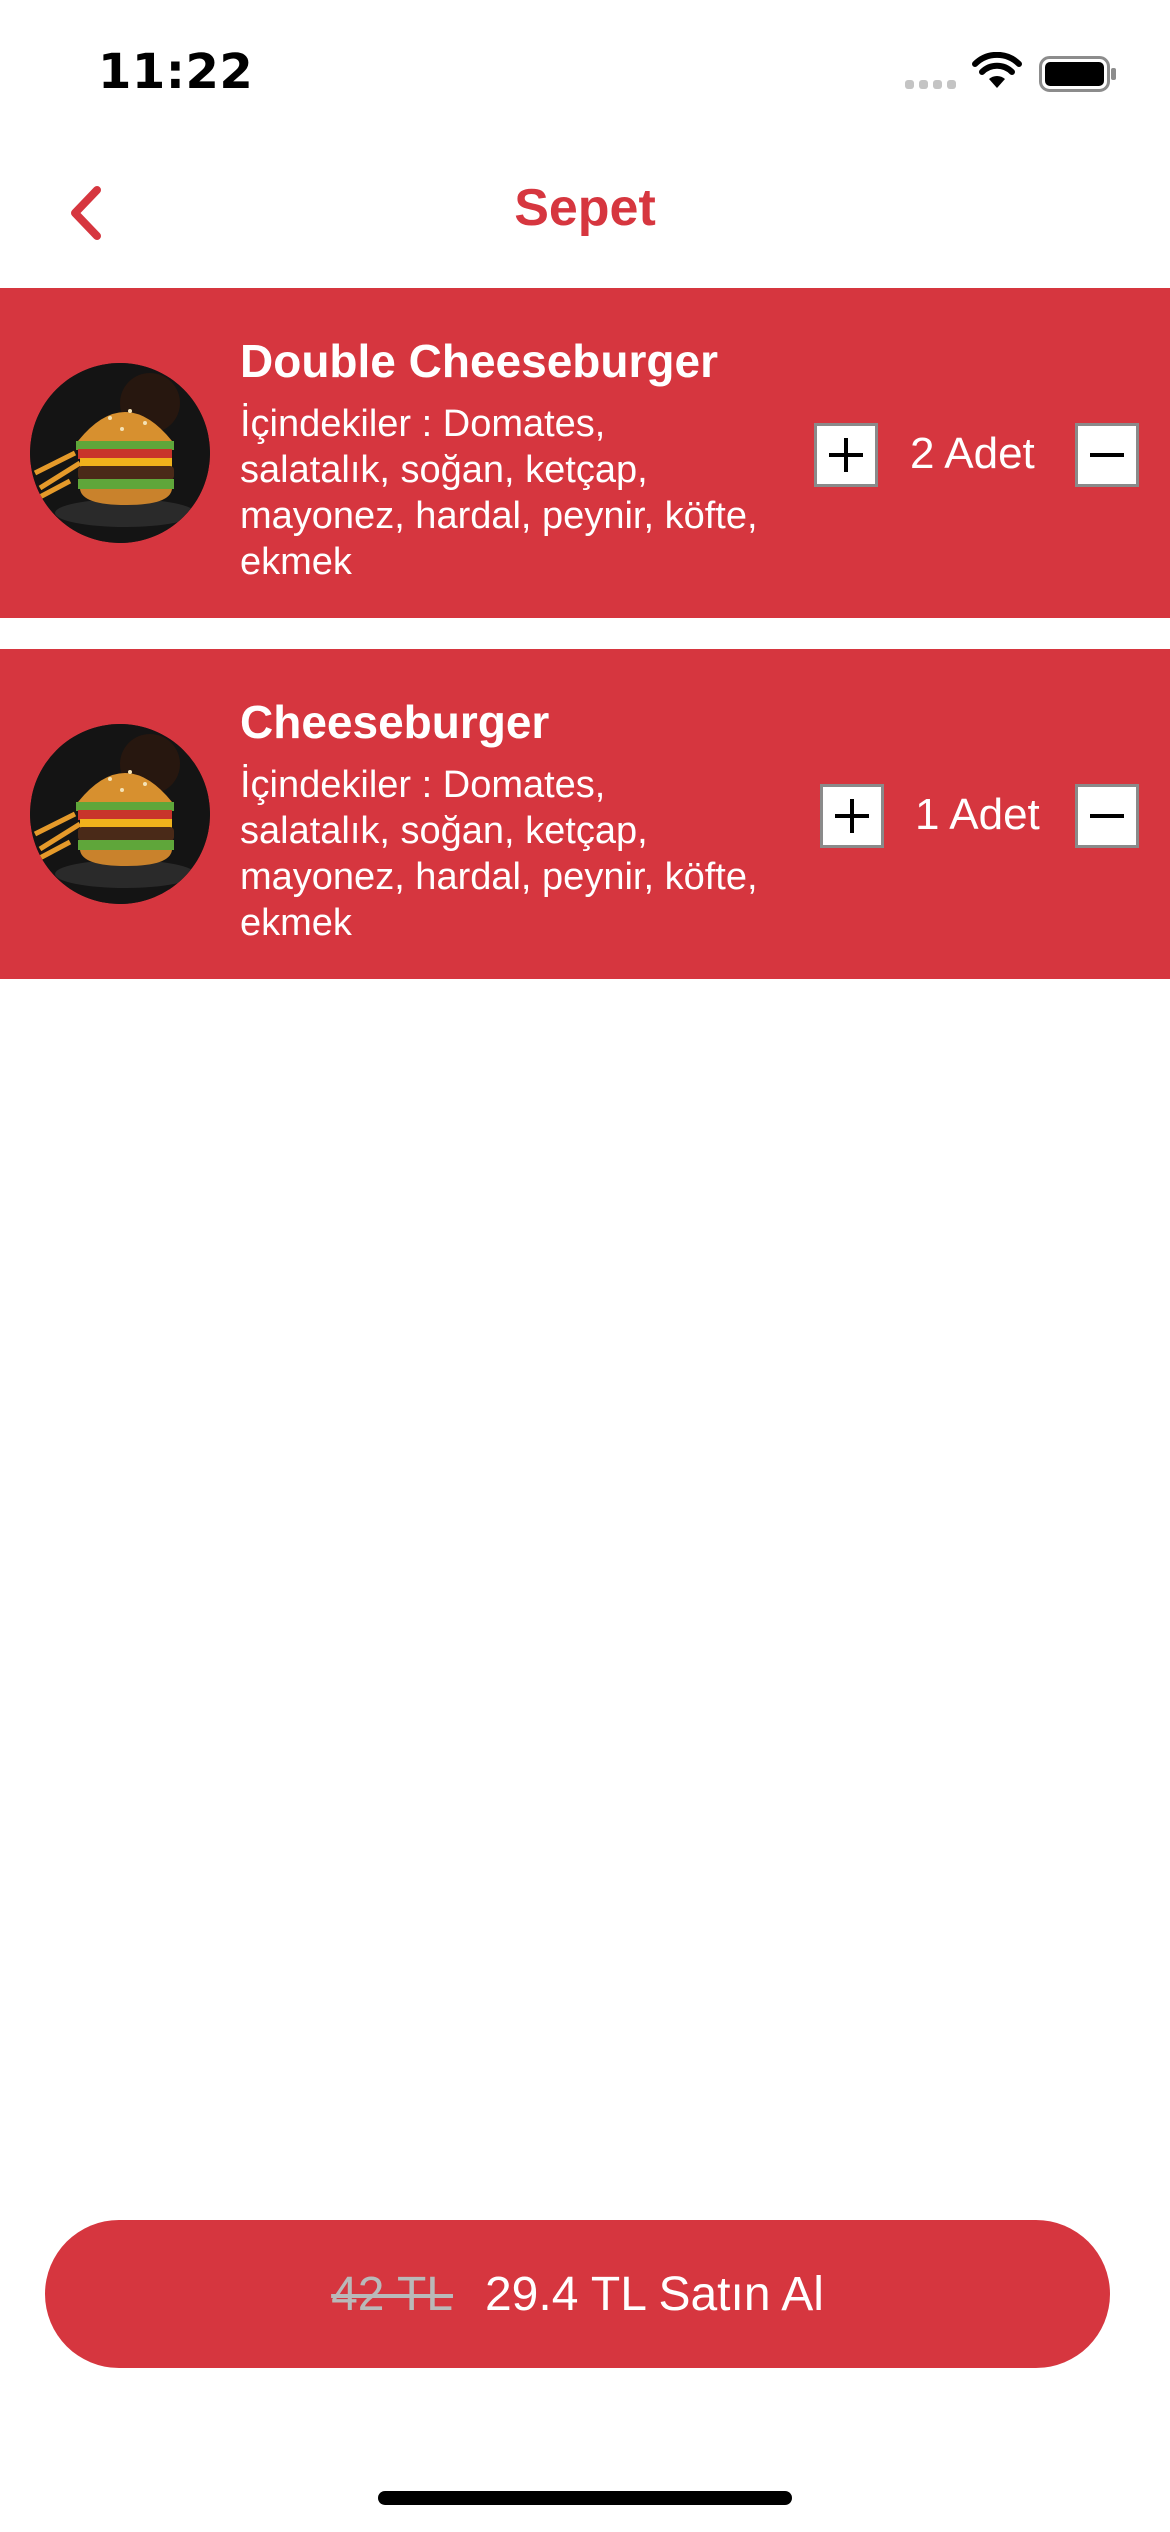 The image size is (1170, 2532). Describe the element at coordinates (997, 70) in the screenshot. I see `wifi-icon` at that location.